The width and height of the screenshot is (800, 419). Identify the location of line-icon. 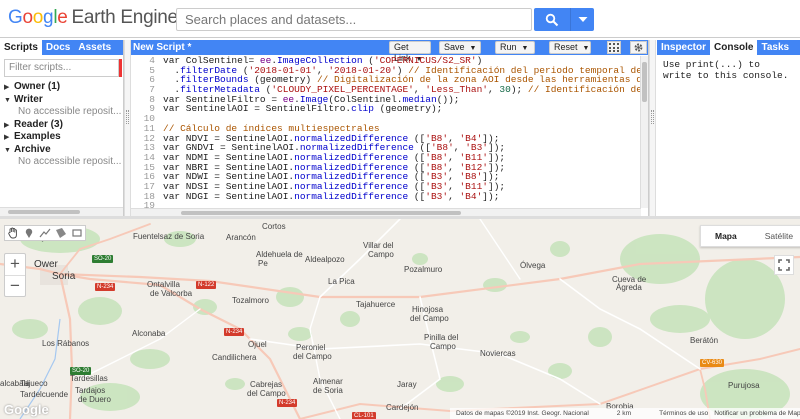
(45, 233).